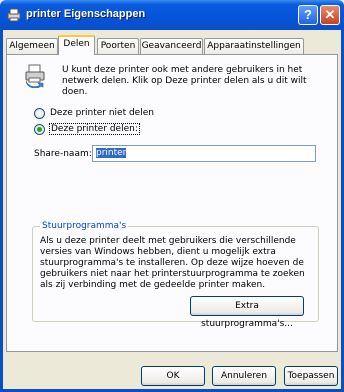  What do you see at coordinates (173, 376) in the screenshot?
I see `ok-button: OK` at bounding box center [173, 376].